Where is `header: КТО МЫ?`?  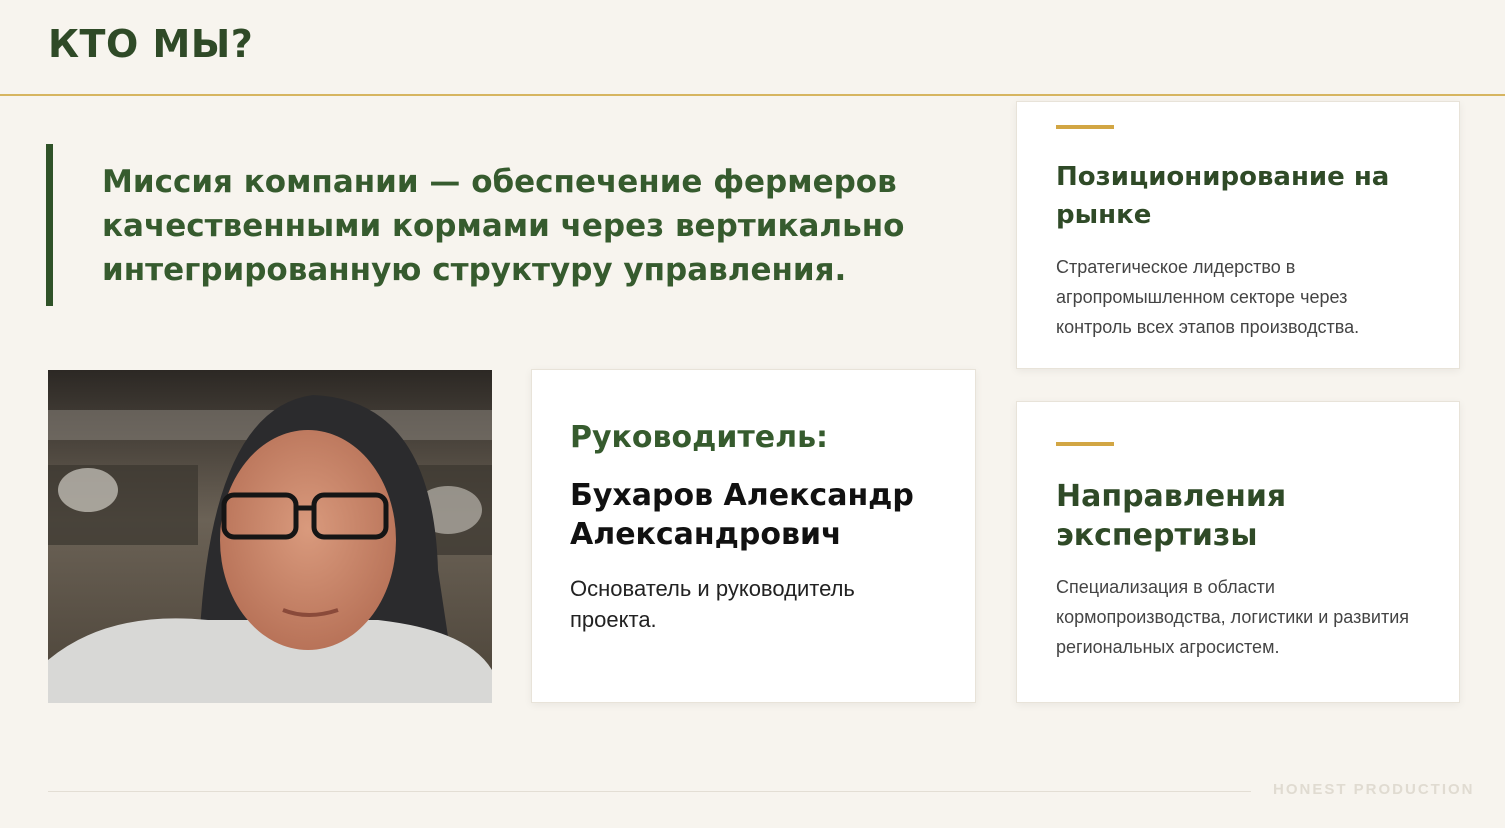
header: КТО МЫ? is located at coordinates (752, 48).